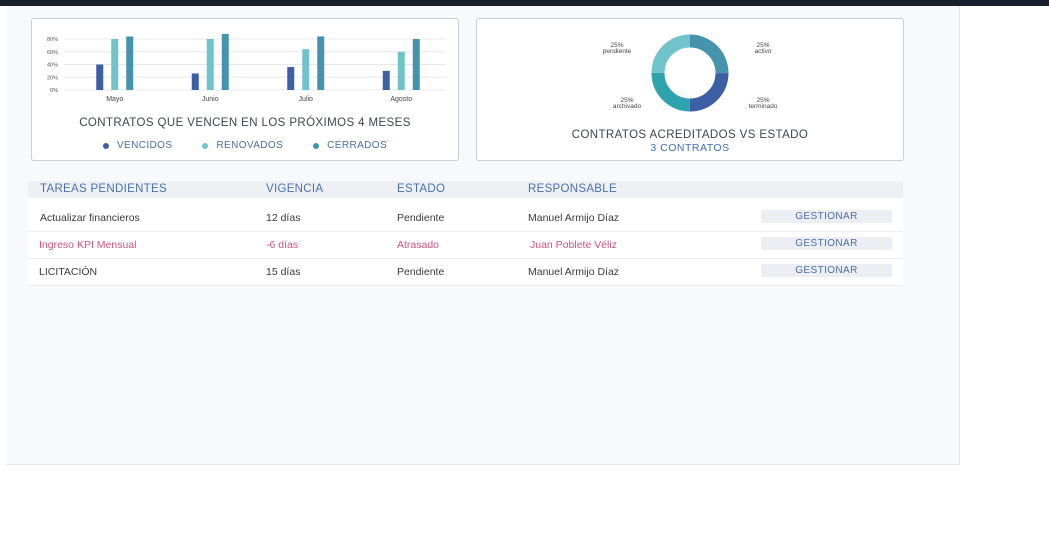 This screenshot has height=540, width=1049. What do you see at coordinates (210, 99) in the screenshot?
I see `x-tick-label: Junio` at bounding box center [210, 99].